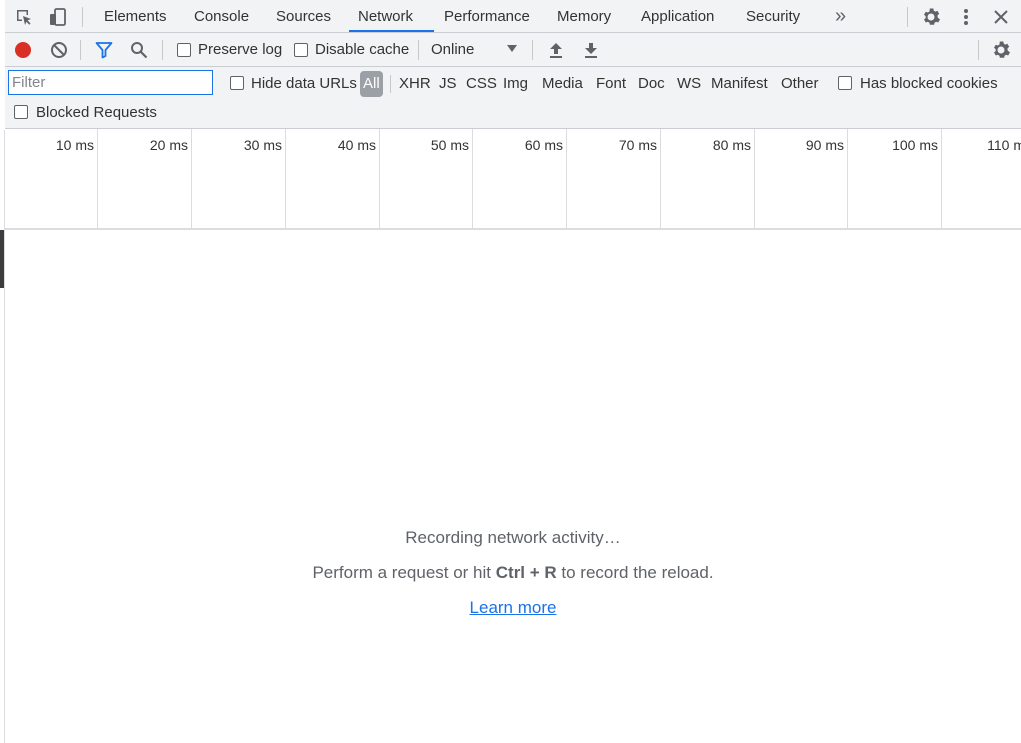  Describe the element at coordinates (708, 178) in the screenshot. I see `timeline-tick: 80 ms` at that location.